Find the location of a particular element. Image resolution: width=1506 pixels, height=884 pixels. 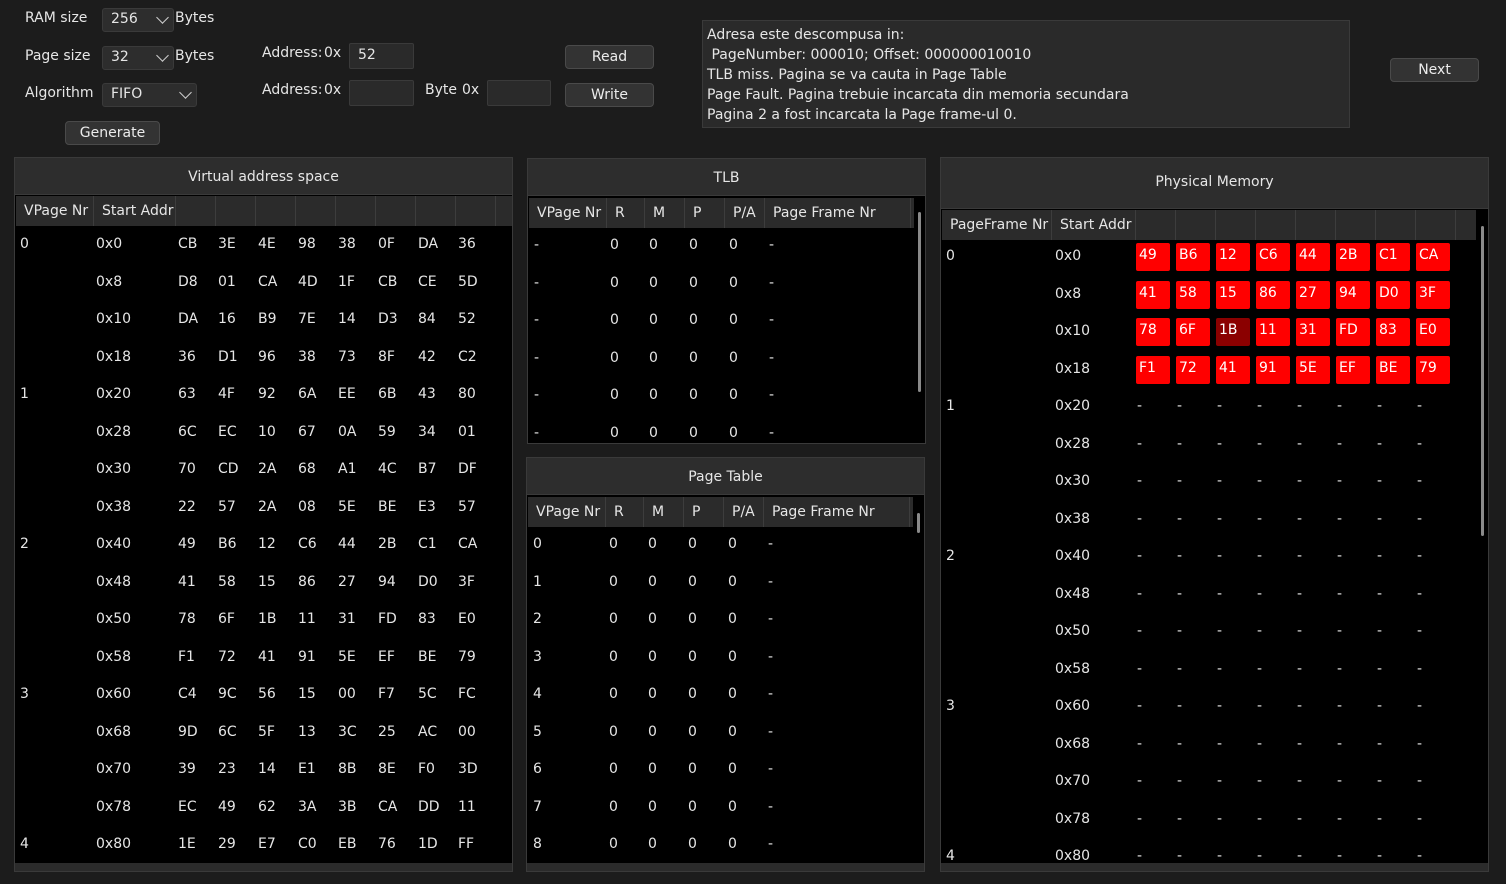

byte-label: Byte is located at coordinates (441, 90).